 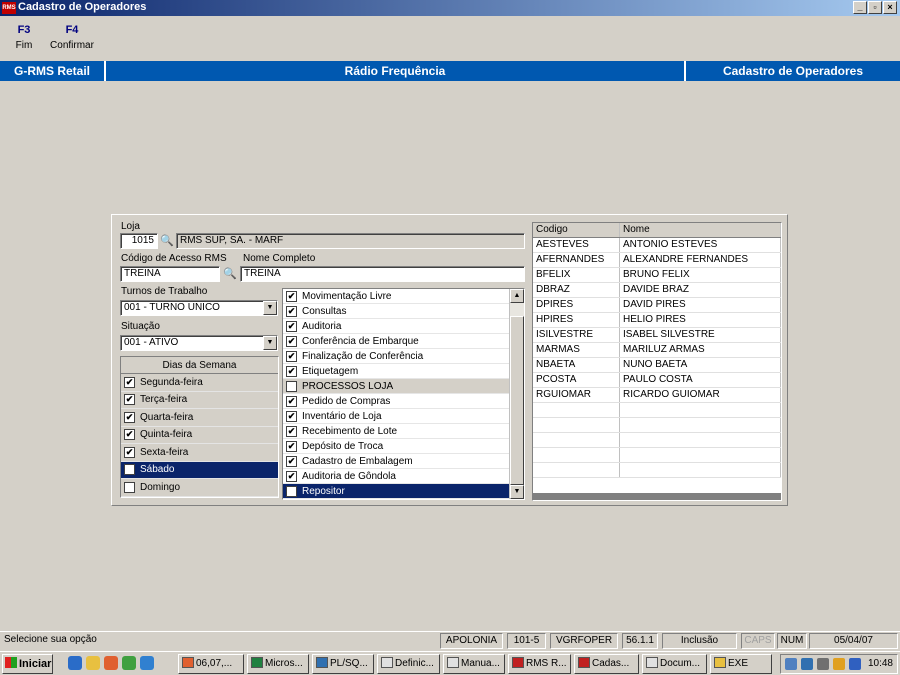 What do you see at coordinates (657, 395) in the screenshot?
I see `table-row: RGUIOMAR RICARDO GUIOMAR` at bounding box center [657, 395].